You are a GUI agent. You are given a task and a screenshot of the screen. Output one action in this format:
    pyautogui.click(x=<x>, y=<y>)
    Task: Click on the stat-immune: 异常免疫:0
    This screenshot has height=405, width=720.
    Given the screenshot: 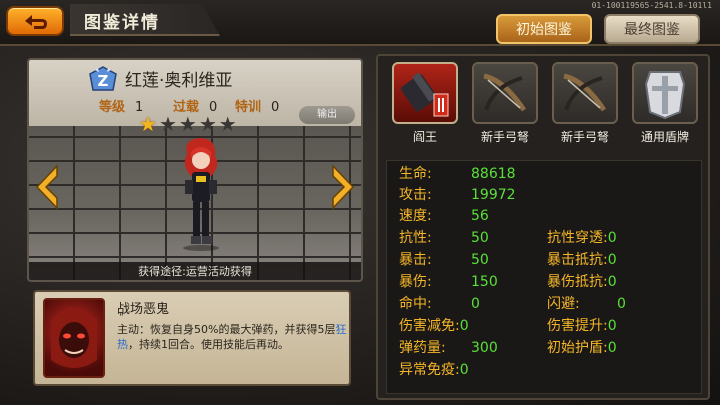 What is the action you would take?
    pyautogui.click(x=434, y=370)
    